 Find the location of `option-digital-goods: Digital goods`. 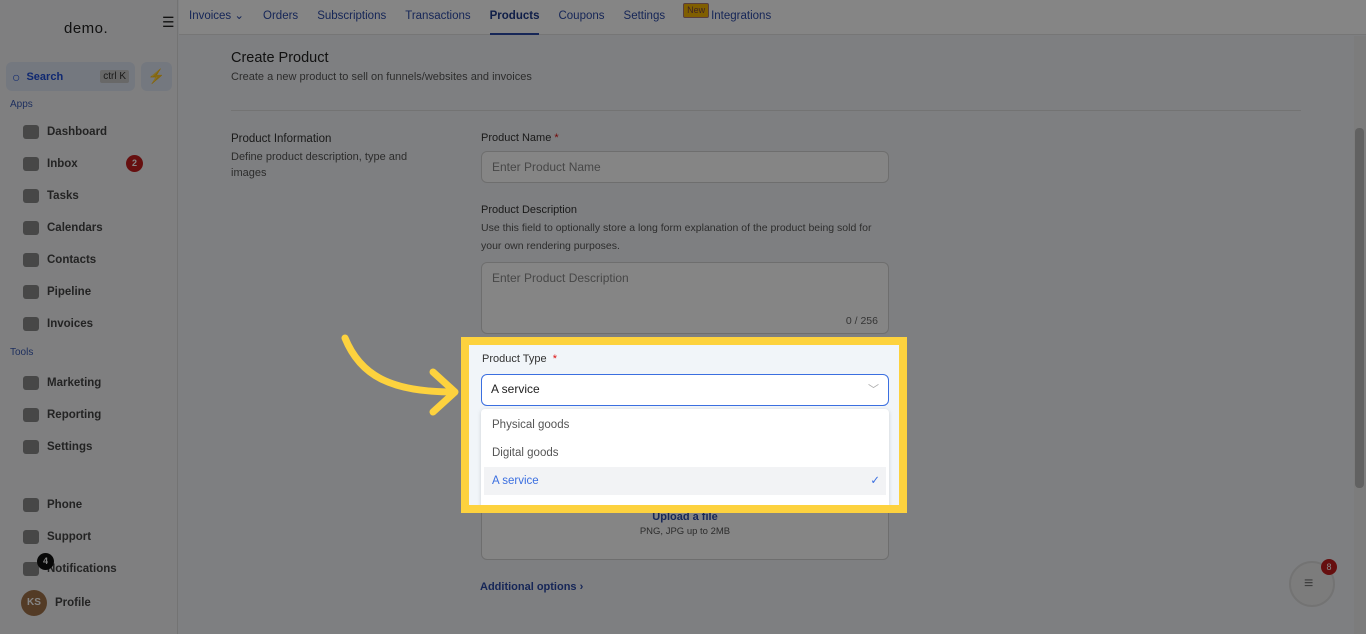

option-digital-goods: Digital goods is located at coordinates (685, 453).